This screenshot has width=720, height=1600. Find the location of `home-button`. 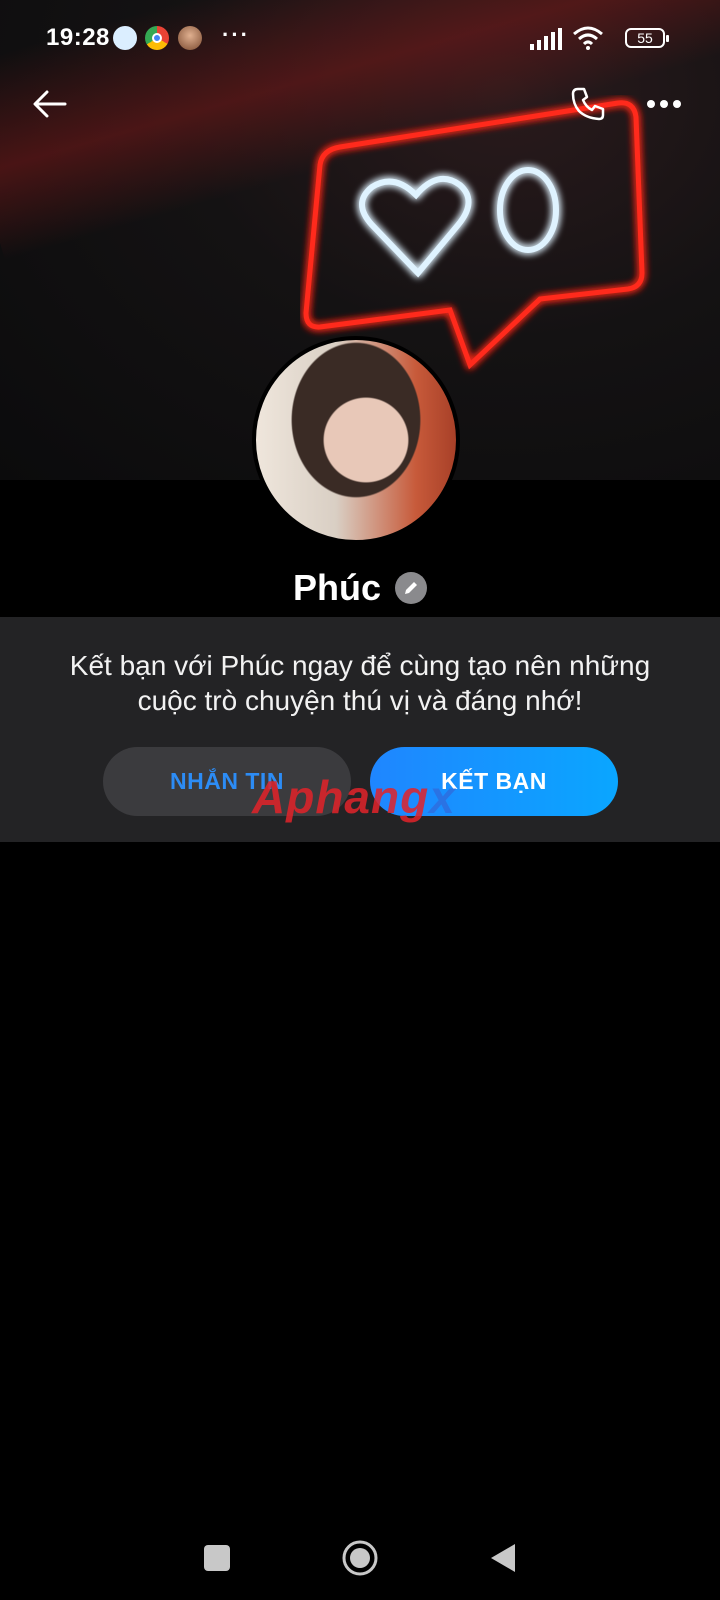

home-button is located at coordinates (360, 1560).